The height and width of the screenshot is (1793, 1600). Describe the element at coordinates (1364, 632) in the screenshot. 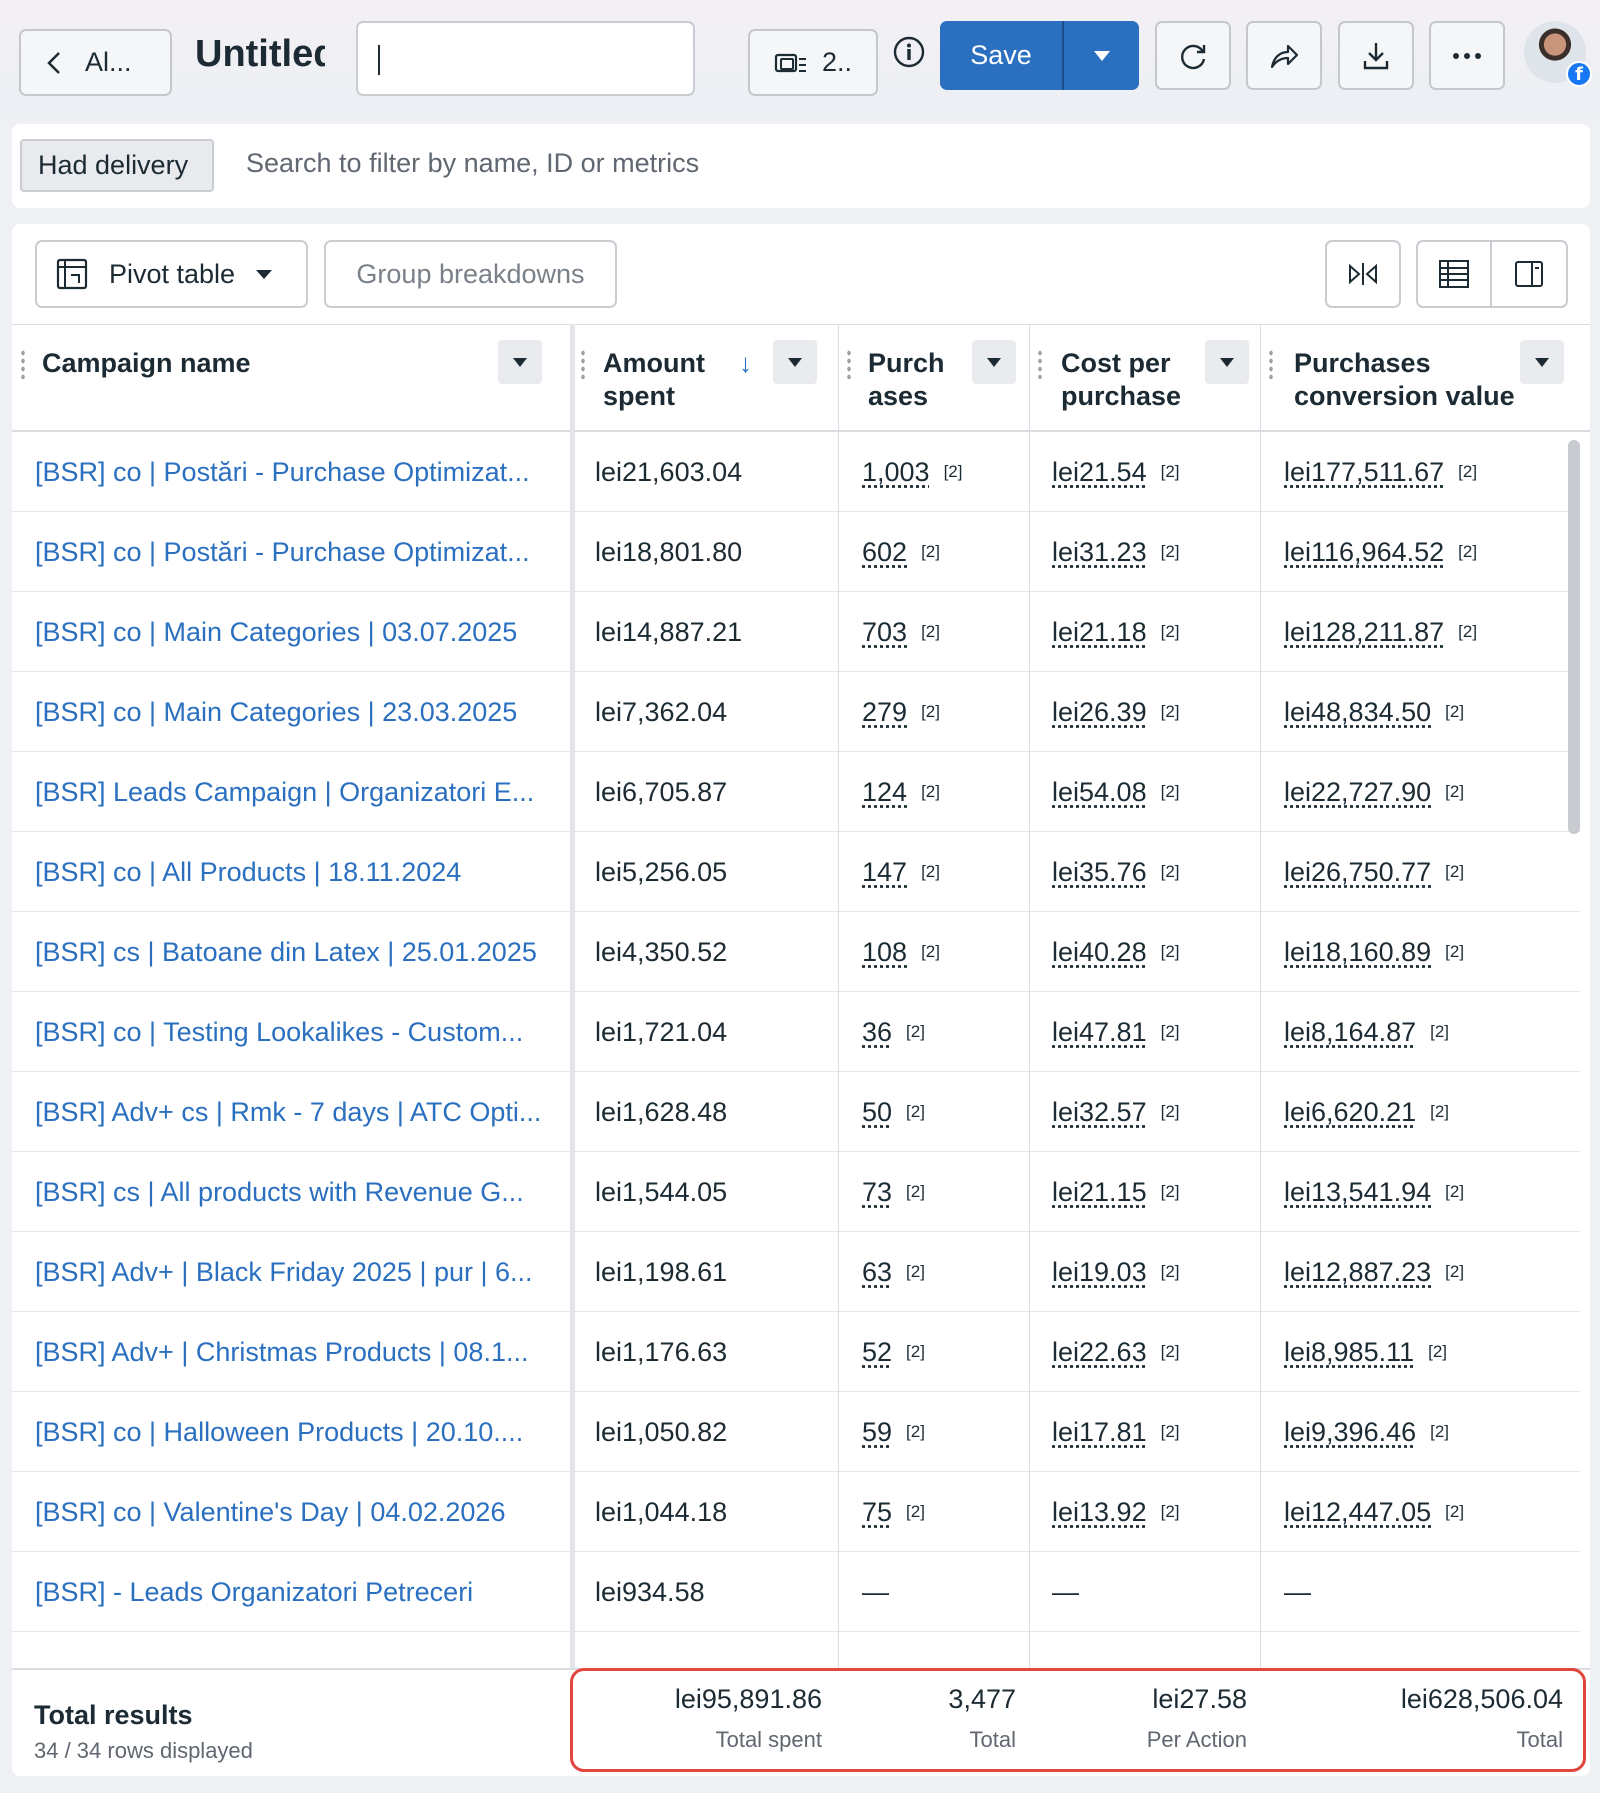

I see `conversion-value-cell-value: lei128,211.87` at that location.